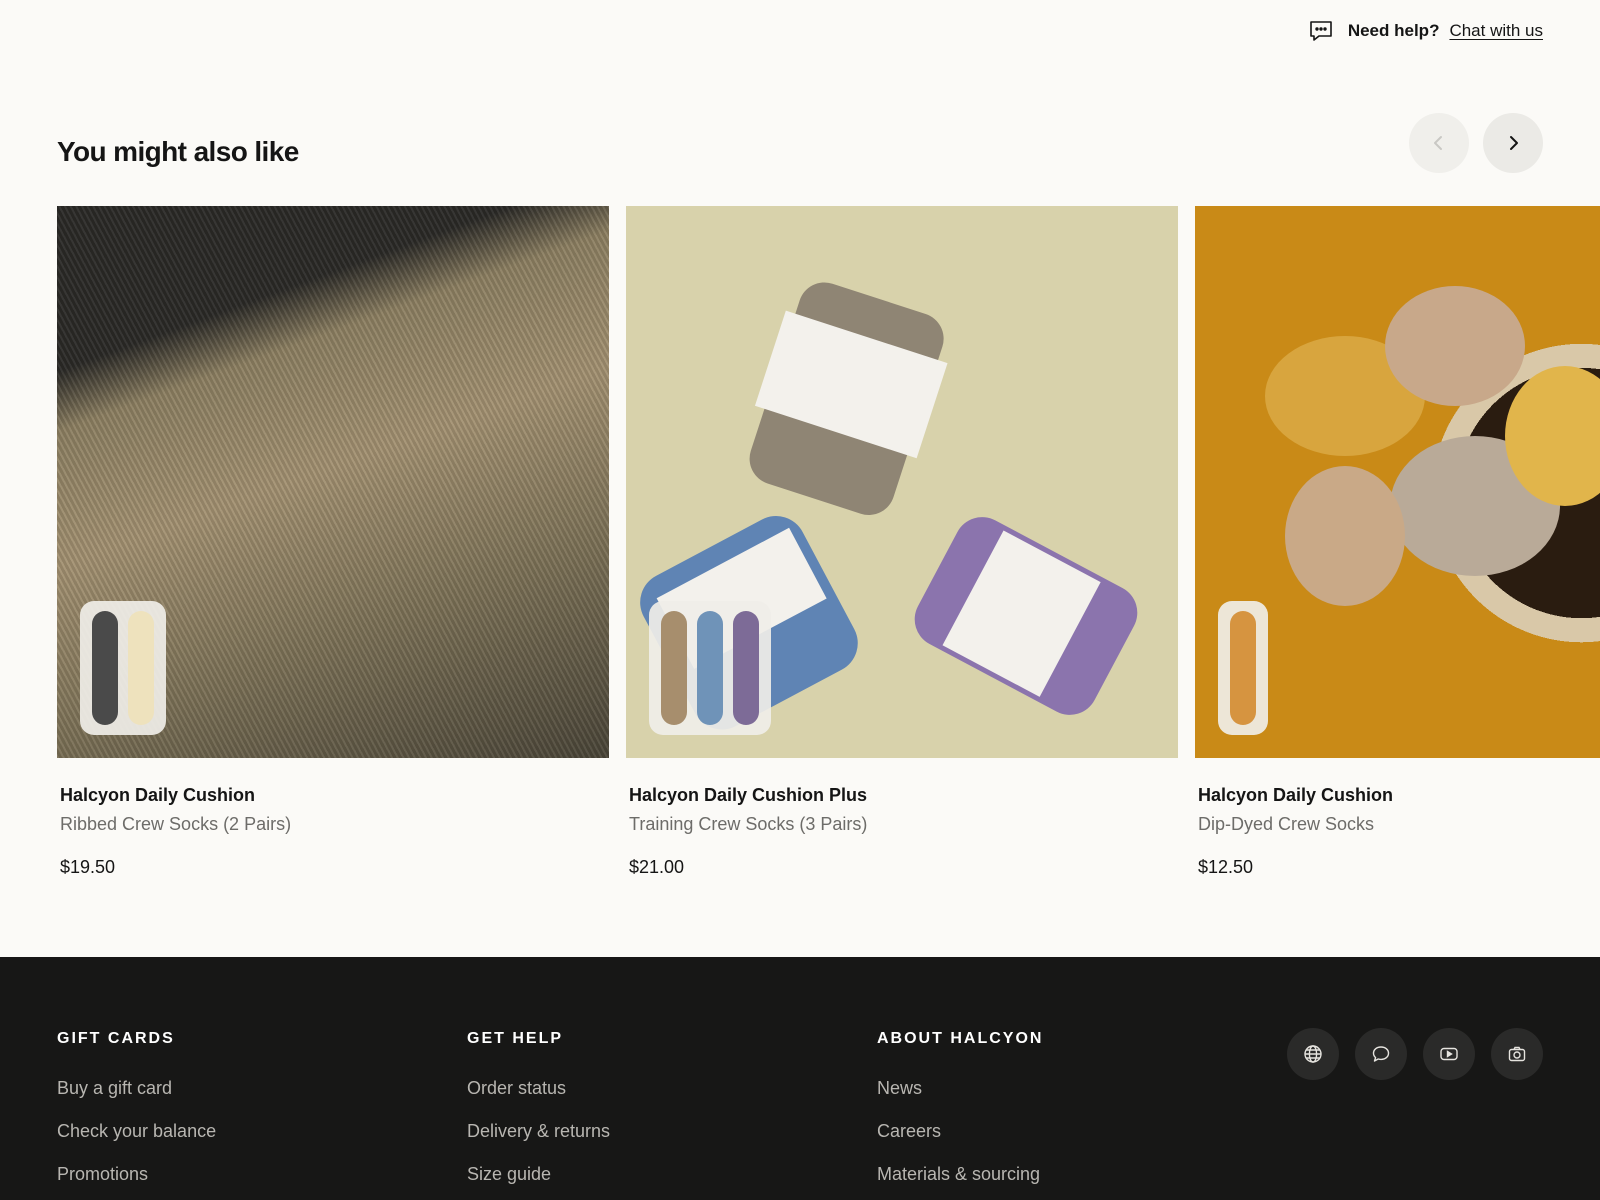 Image resolution: width=1600 pixels, height=1200 pixels. Describe the element at coordinates (136, 1174) in the screenshot. I see `footer-link-promotions: Promotions` at that location.